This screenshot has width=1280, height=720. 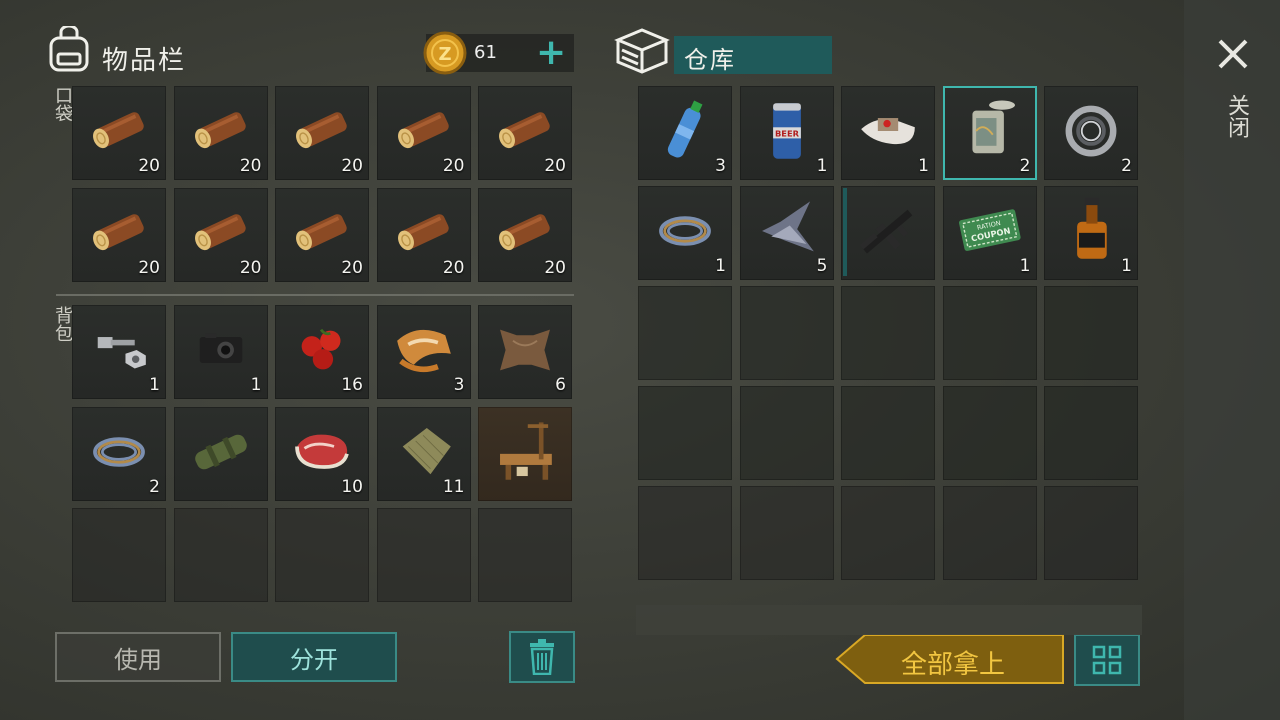 What do you see at coordinates (889, 620) in the screenshot?
I see `storage-scroll-fade` at bounding box center [889, 620].